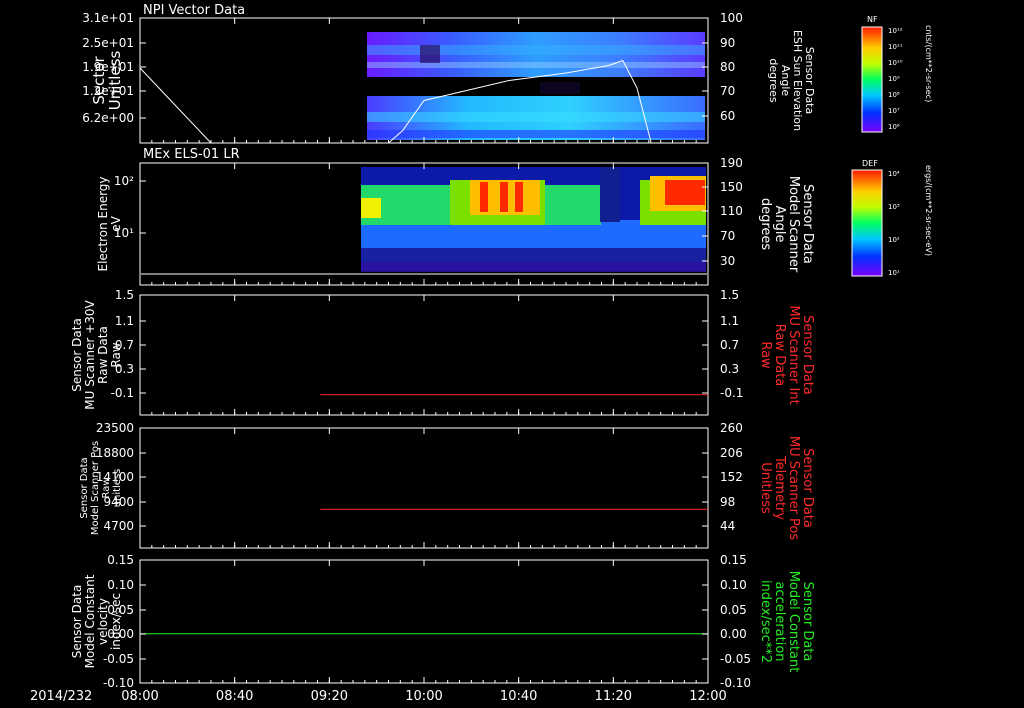  Describe the element at coordinates (765, 621) in the screenshot. I see `y2-axis-label: index/sec**2` at that location.